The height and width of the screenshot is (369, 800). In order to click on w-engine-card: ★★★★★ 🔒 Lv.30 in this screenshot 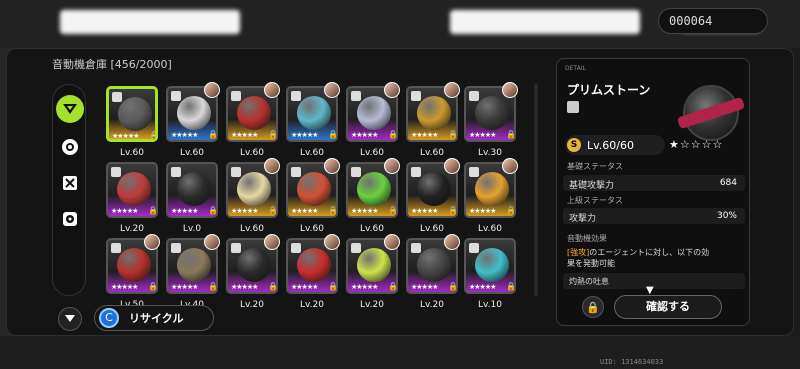, I will do `click(491, 124)`.